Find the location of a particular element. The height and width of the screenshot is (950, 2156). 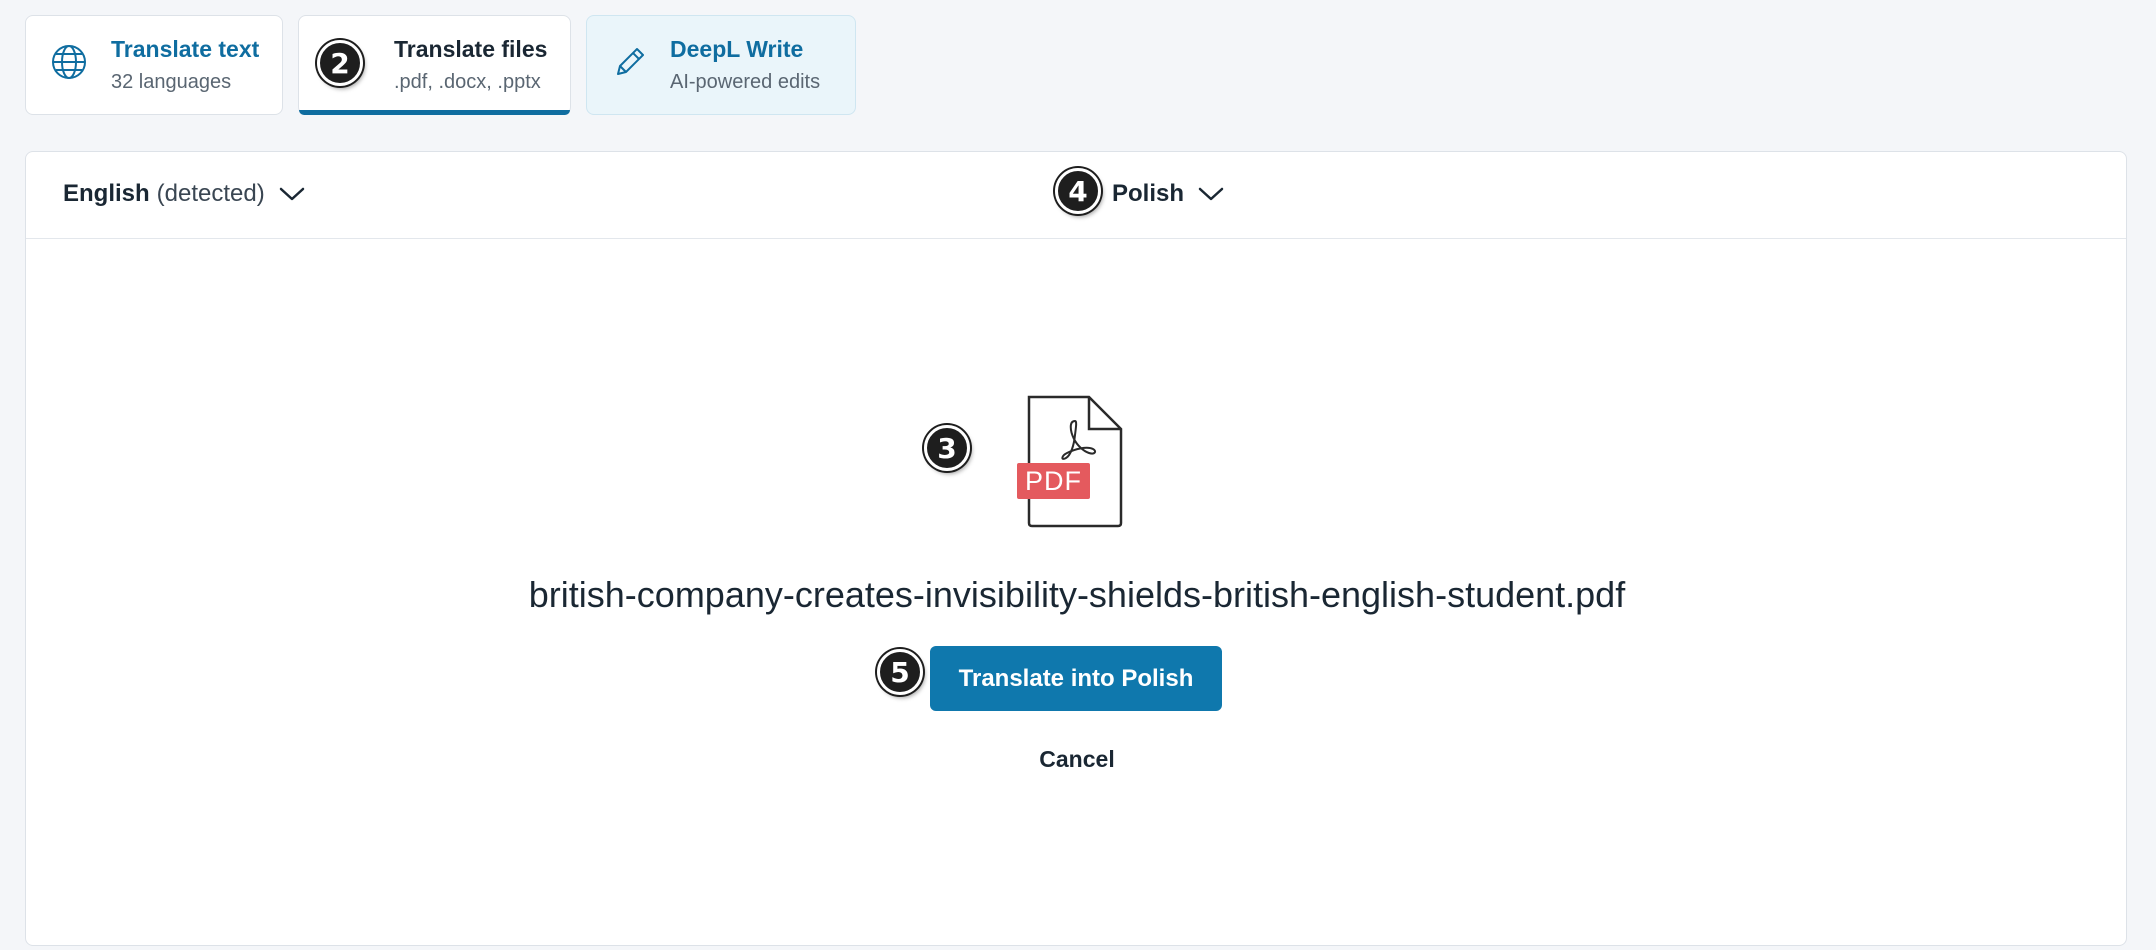

cancel-label: Cancel is located at coordinates (1077, 759).